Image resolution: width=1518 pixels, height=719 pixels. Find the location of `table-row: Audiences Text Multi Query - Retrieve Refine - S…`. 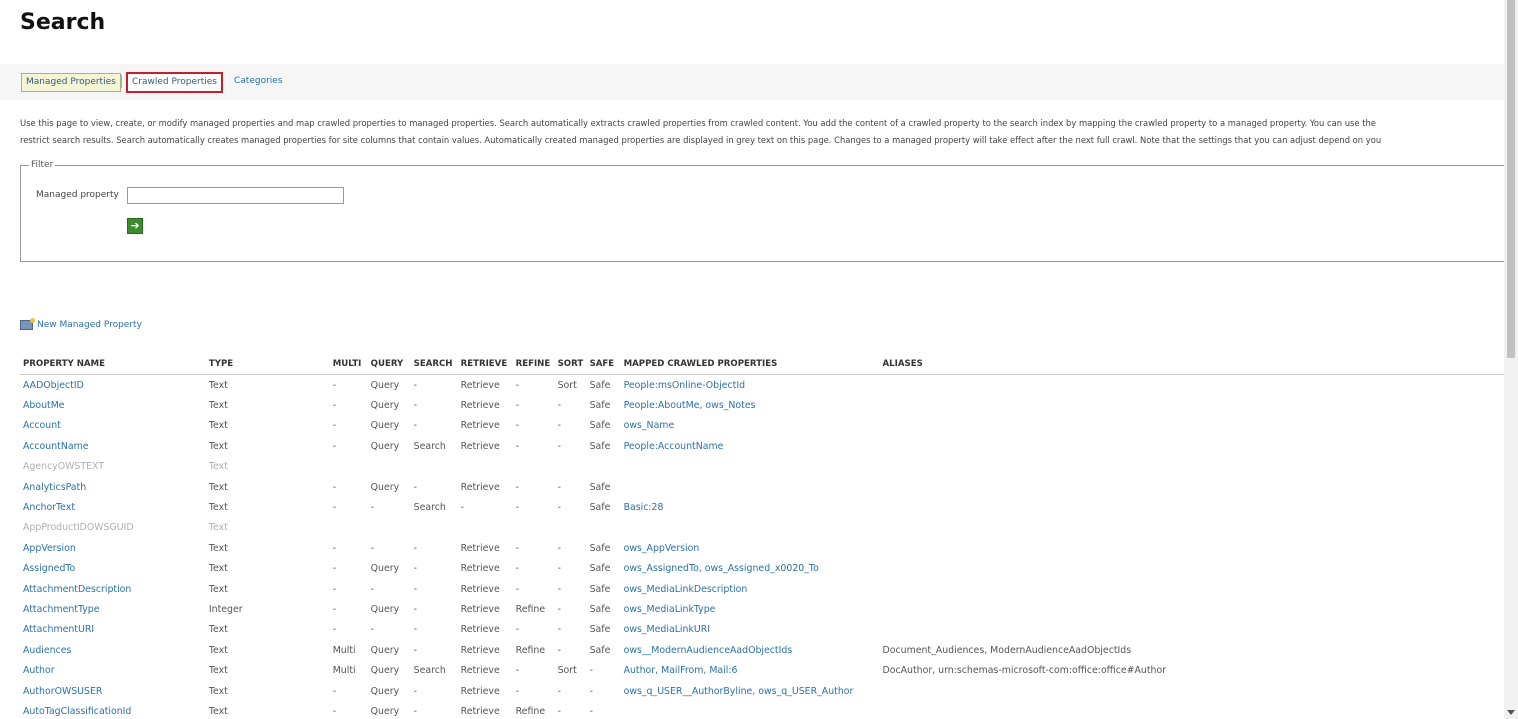

table-row: Audiences Text Multi Query - Retrieve Refine - S… is located at coordinates (762, 650).